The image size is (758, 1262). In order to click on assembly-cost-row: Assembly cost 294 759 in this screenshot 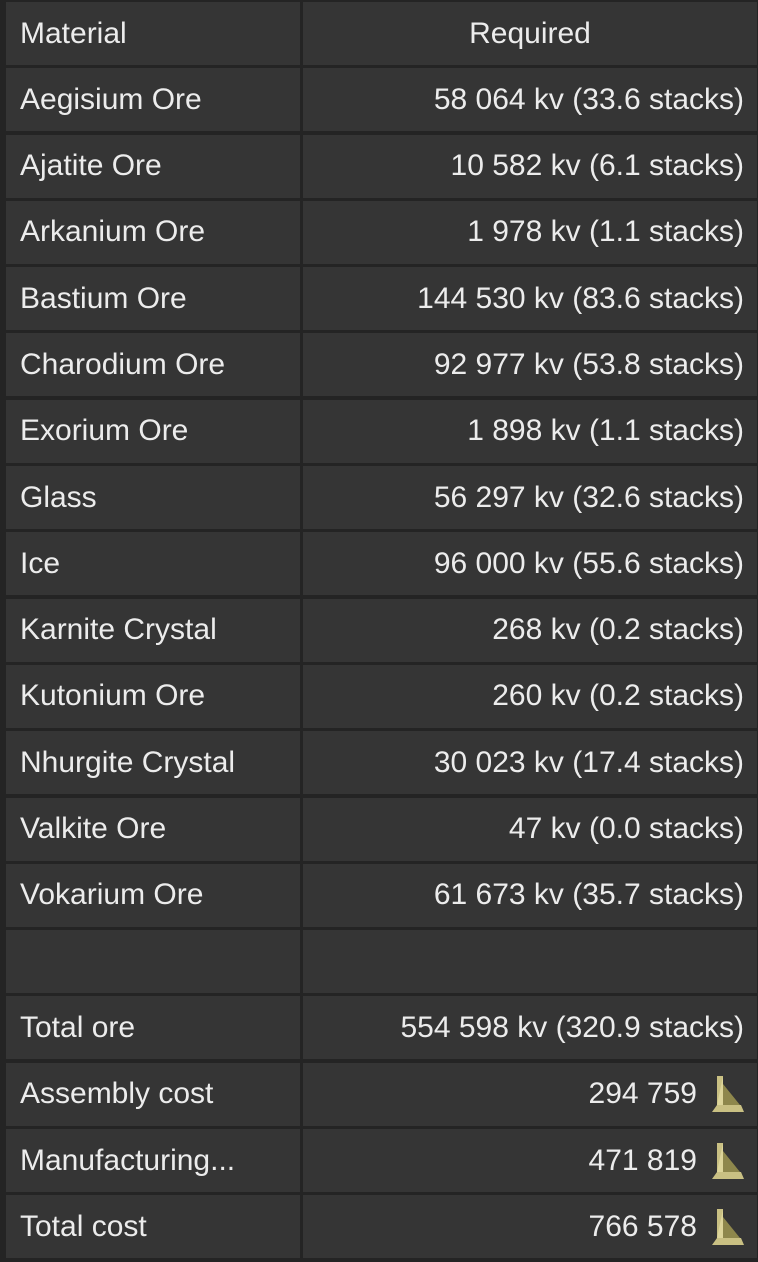, I will do `click(381, 1094)`.